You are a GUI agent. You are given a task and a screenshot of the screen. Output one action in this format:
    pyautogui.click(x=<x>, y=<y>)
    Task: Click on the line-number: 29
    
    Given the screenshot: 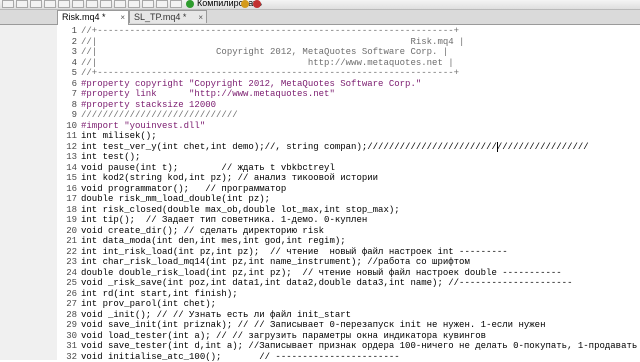 What is the action you would take?
    pyautogui.click(x=71, y=325)
    